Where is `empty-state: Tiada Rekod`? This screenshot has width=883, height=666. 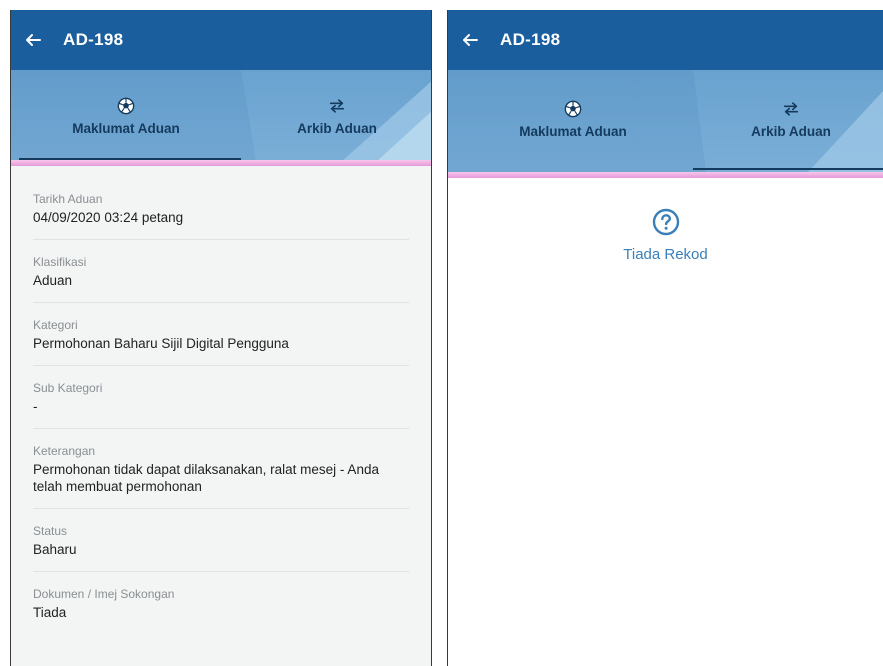 empty-state: Tiada Rekod is located at coordinates (665, 220).